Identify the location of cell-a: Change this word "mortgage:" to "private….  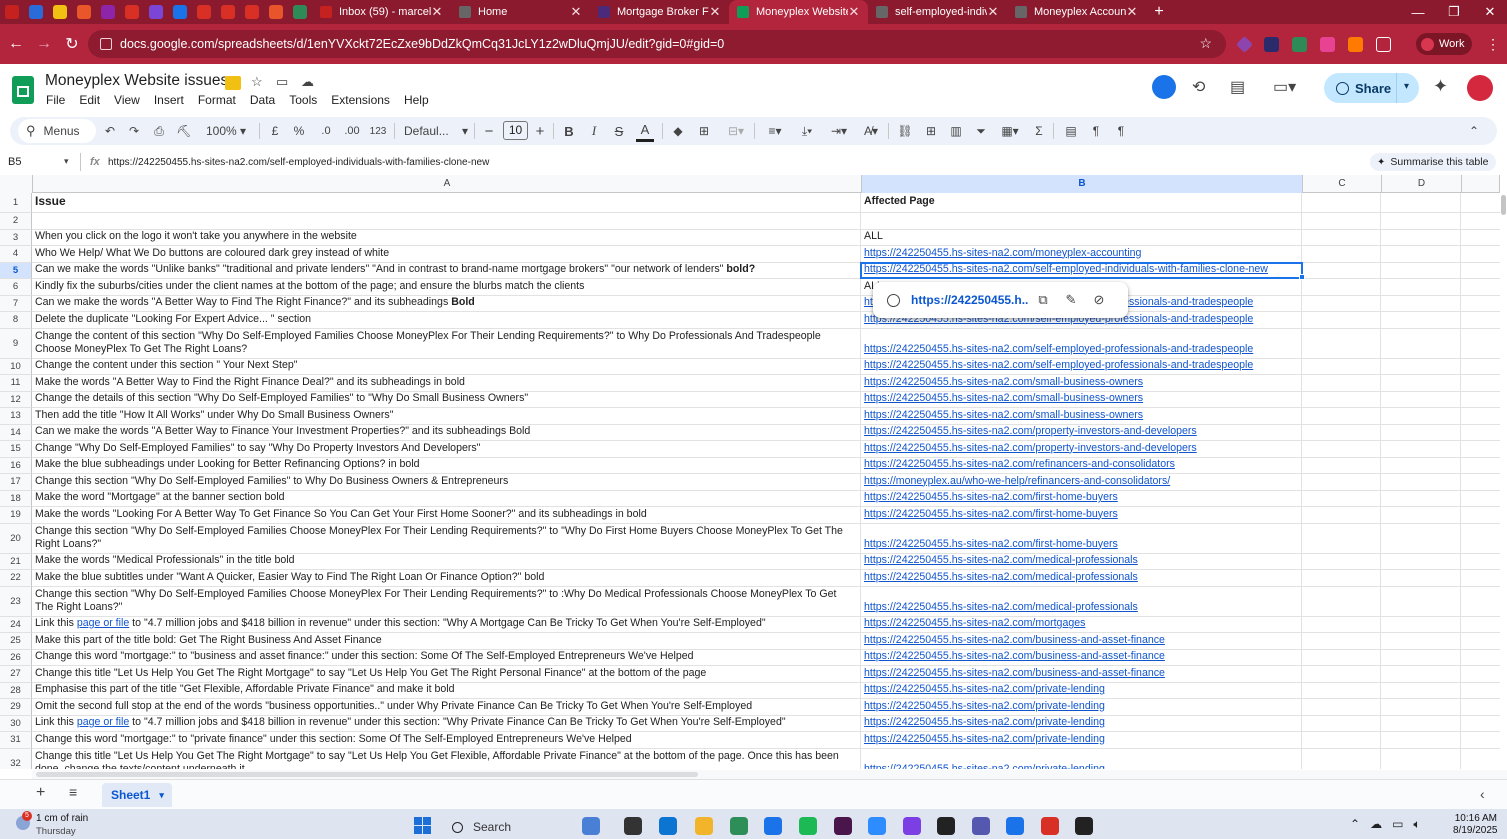
(446, 740).